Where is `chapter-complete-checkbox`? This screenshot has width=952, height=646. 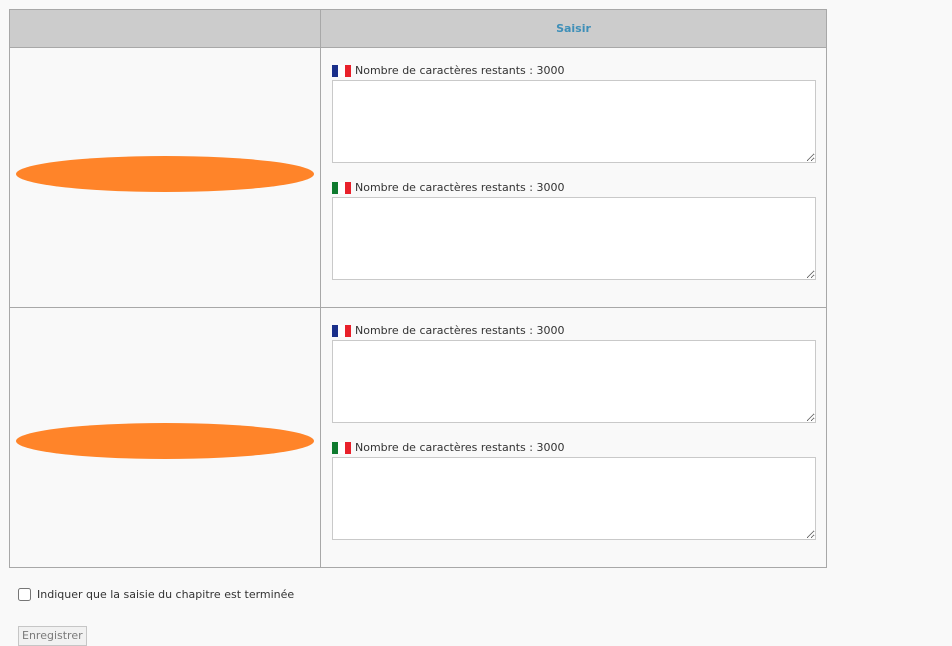 chapter-complete-checkbox is located at coordinates (24, 594).